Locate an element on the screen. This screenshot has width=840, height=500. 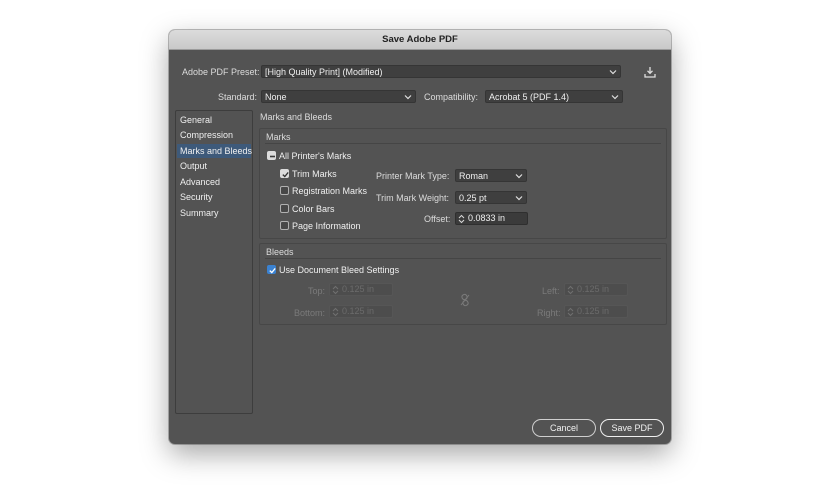
bleed-bottom-field: 0.125 in is located at coordinates (361, 311).